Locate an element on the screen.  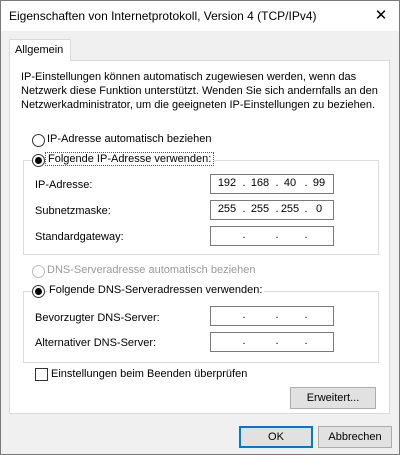
subnet-mask-input: 255 . 255 . 255 . 0 is located at coordinates (272, 210).